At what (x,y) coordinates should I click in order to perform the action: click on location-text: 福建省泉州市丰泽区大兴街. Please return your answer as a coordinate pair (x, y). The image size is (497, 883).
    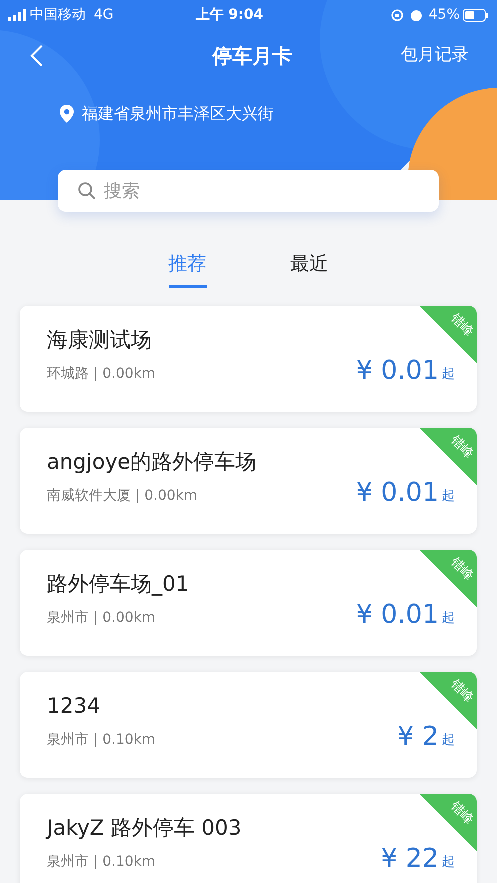
    Looking at the image, I should click on (178, 114).